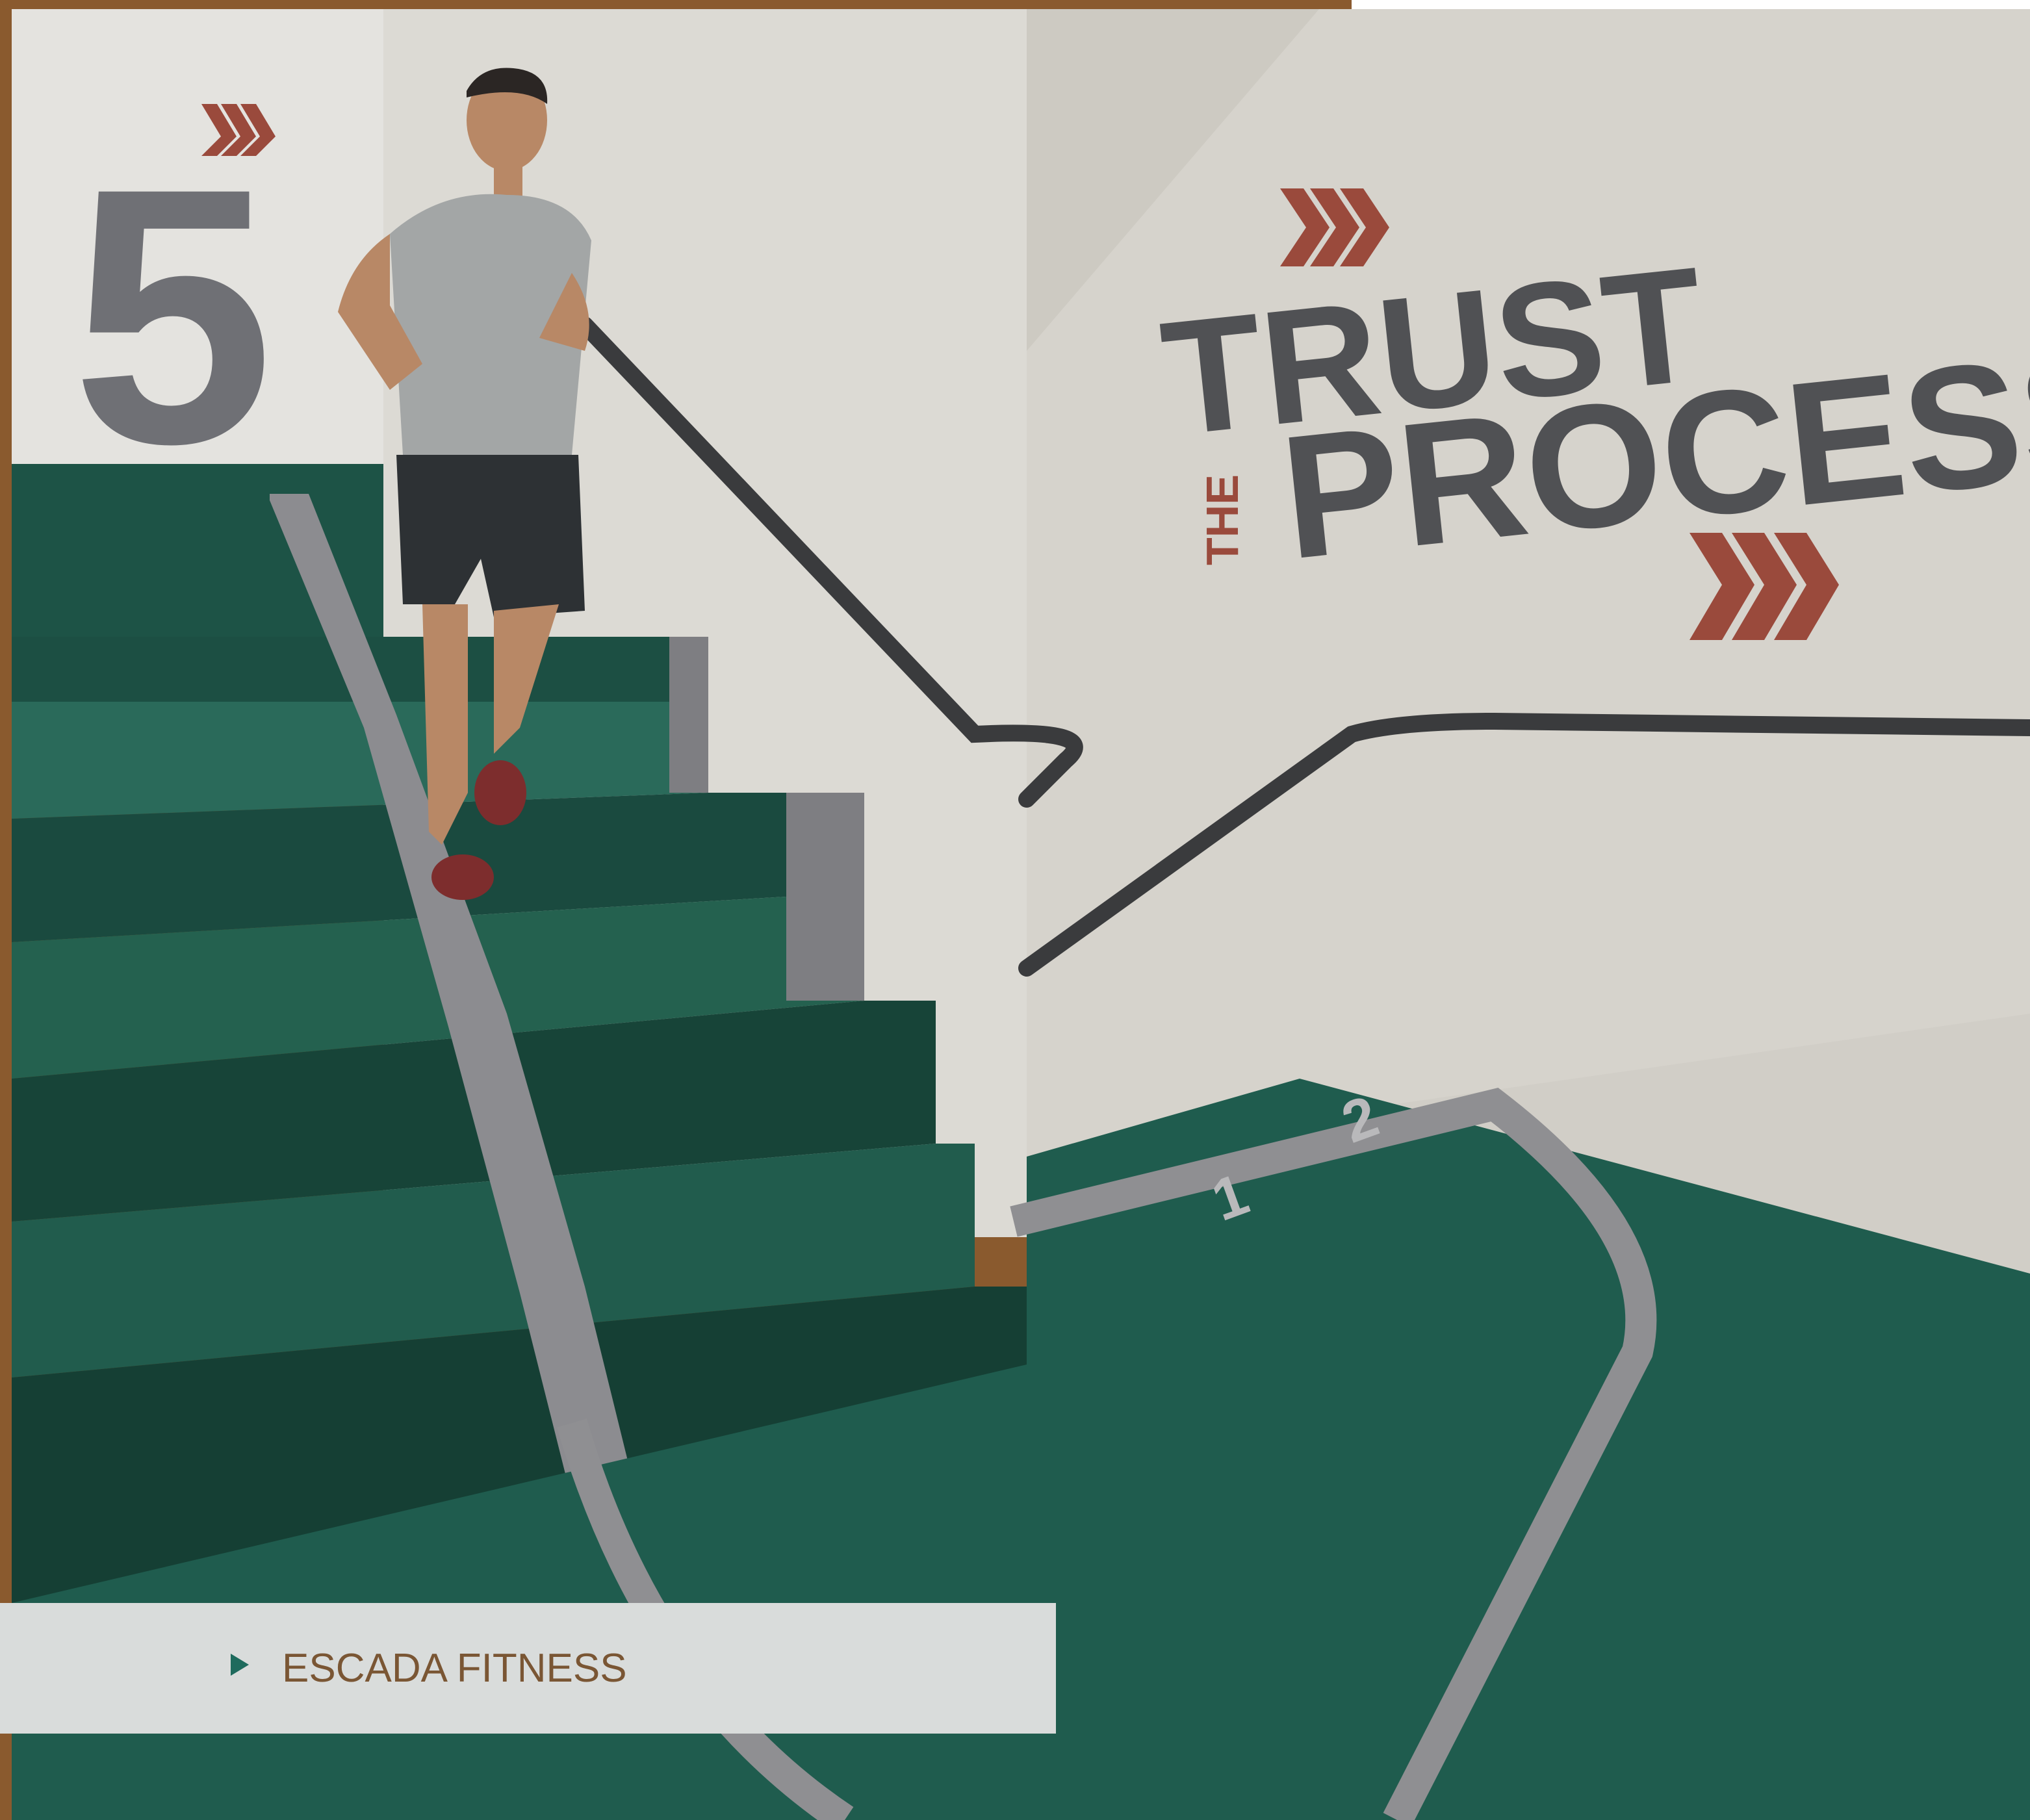  Describe the element at coordinates (1222, 519) in the screenshot. I see `sign-the: THE` at that location.